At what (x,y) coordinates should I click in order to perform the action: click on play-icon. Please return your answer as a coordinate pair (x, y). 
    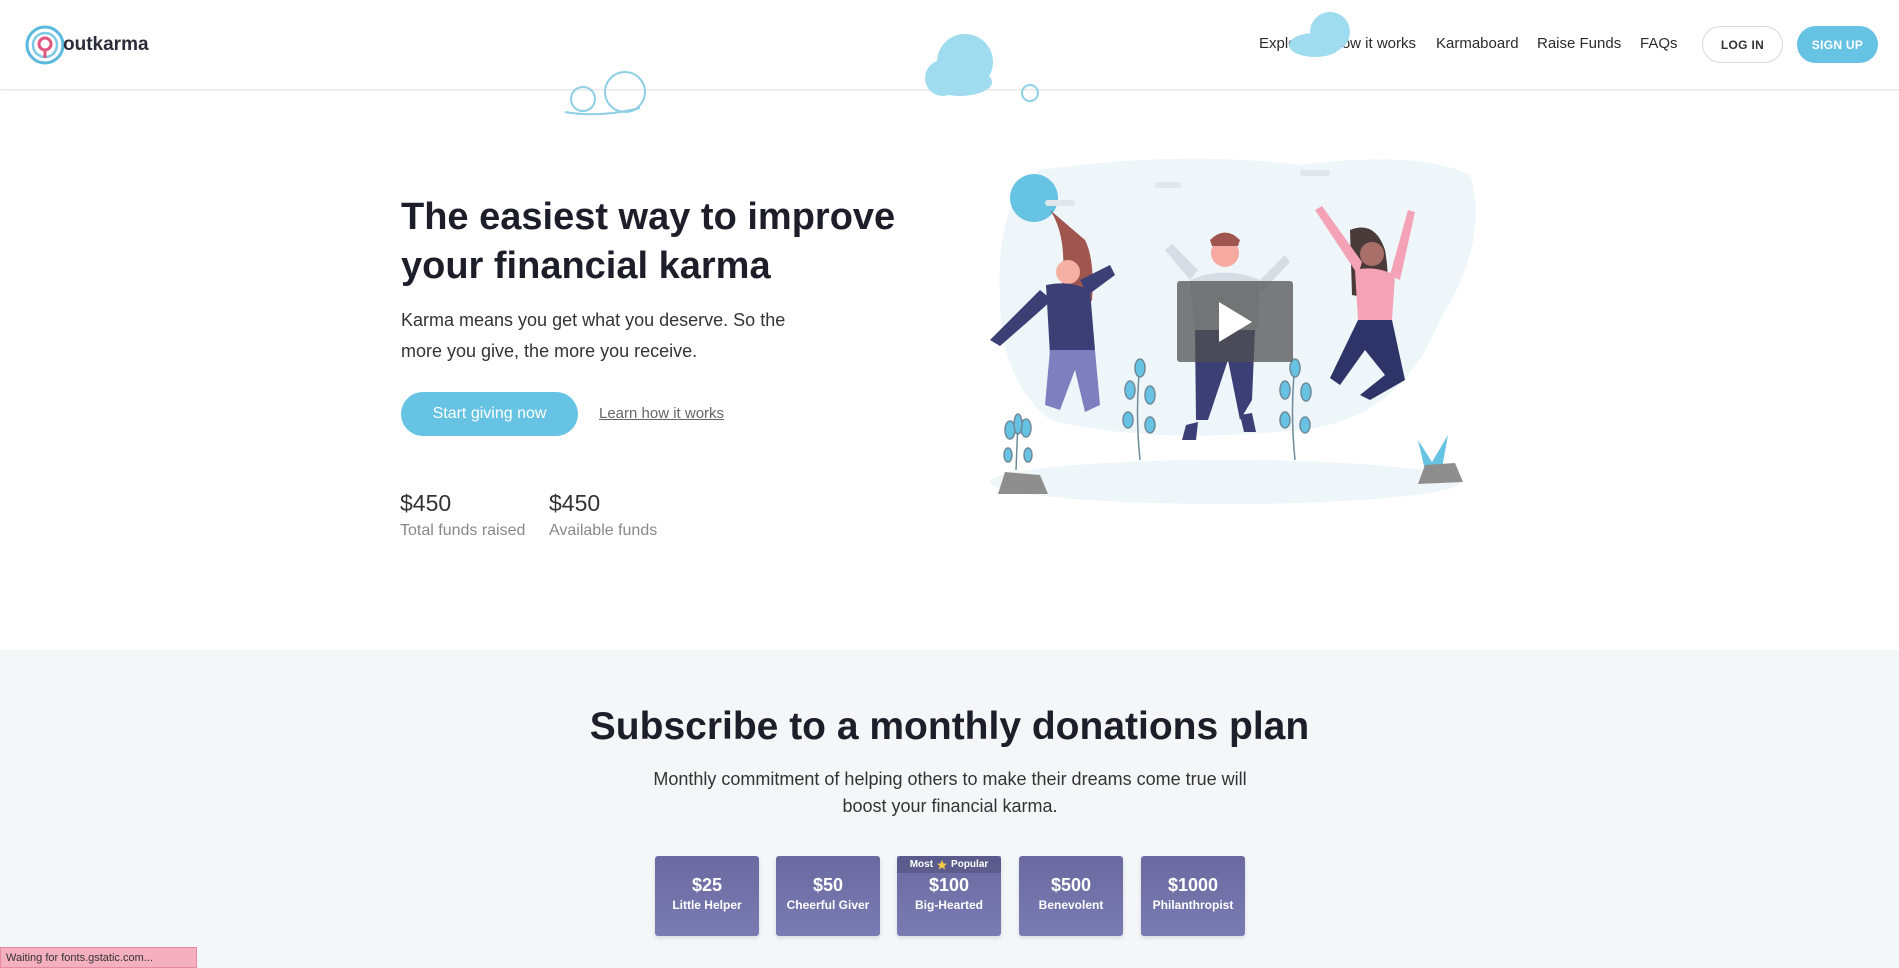
    Looking at the image, I should click on (1235, 321).